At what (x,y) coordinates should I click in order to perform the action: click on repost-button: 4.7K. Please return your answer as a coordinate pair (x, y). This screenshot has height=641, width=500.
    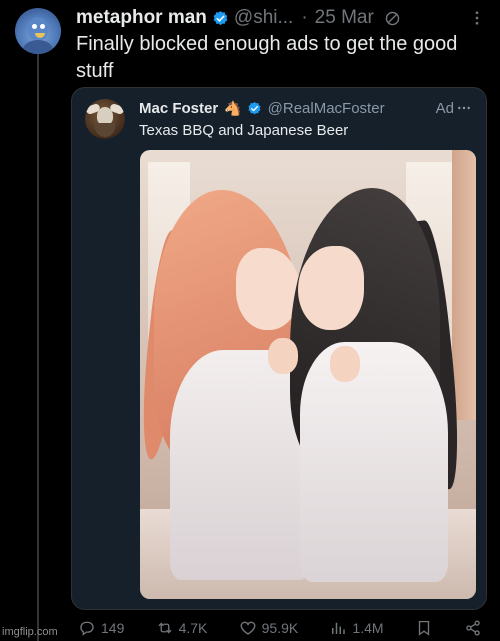
    Looking at the image, I should click on (182, 628).